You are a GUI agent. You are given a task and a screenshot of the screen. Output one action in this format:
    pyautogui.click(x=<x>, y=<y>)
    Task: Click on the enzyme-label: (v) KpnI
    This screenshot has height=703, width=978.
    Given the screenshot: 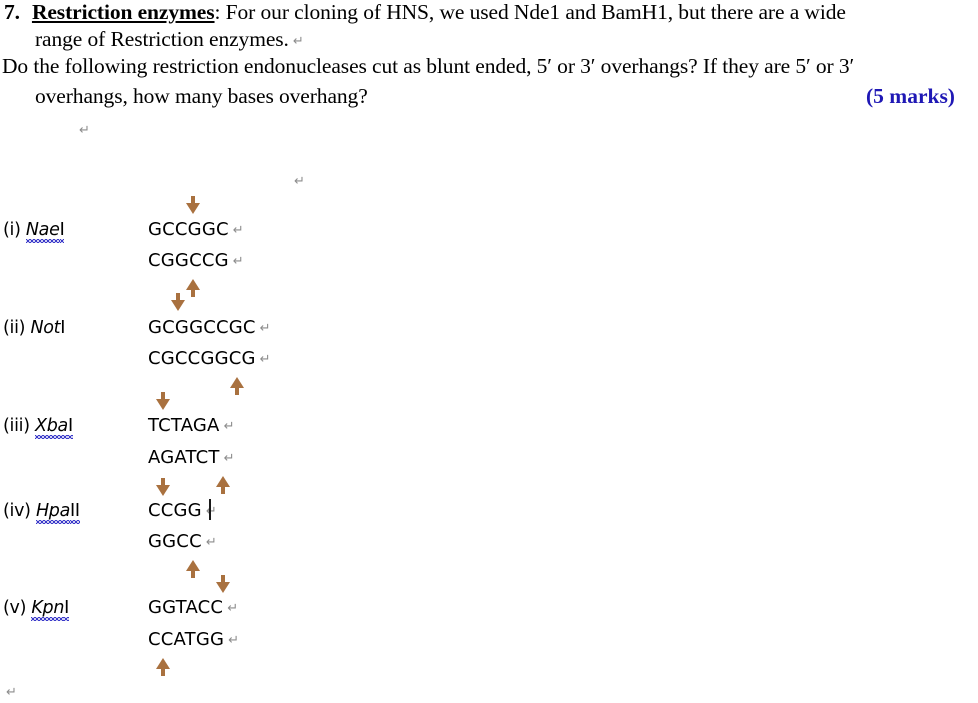 What is the action you would take?
    pyautogui.click(x=36, y=609)
    